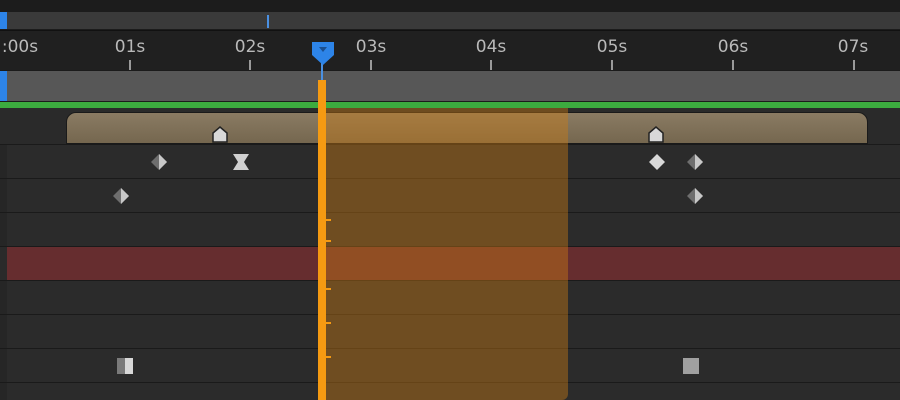 The image size is (900, 400). Describe the element at coordinates (130, 47) in the screenshot. I see `ruler-label-1: 01s` at that location.